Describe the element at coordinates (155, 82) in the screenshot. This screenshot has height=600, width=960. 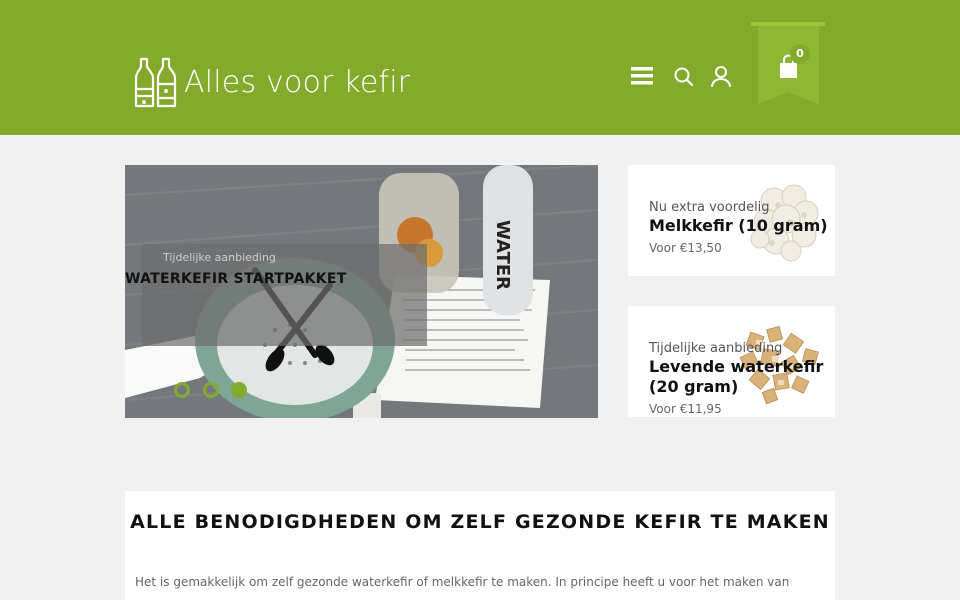
I see `bottles-icon` at that location.